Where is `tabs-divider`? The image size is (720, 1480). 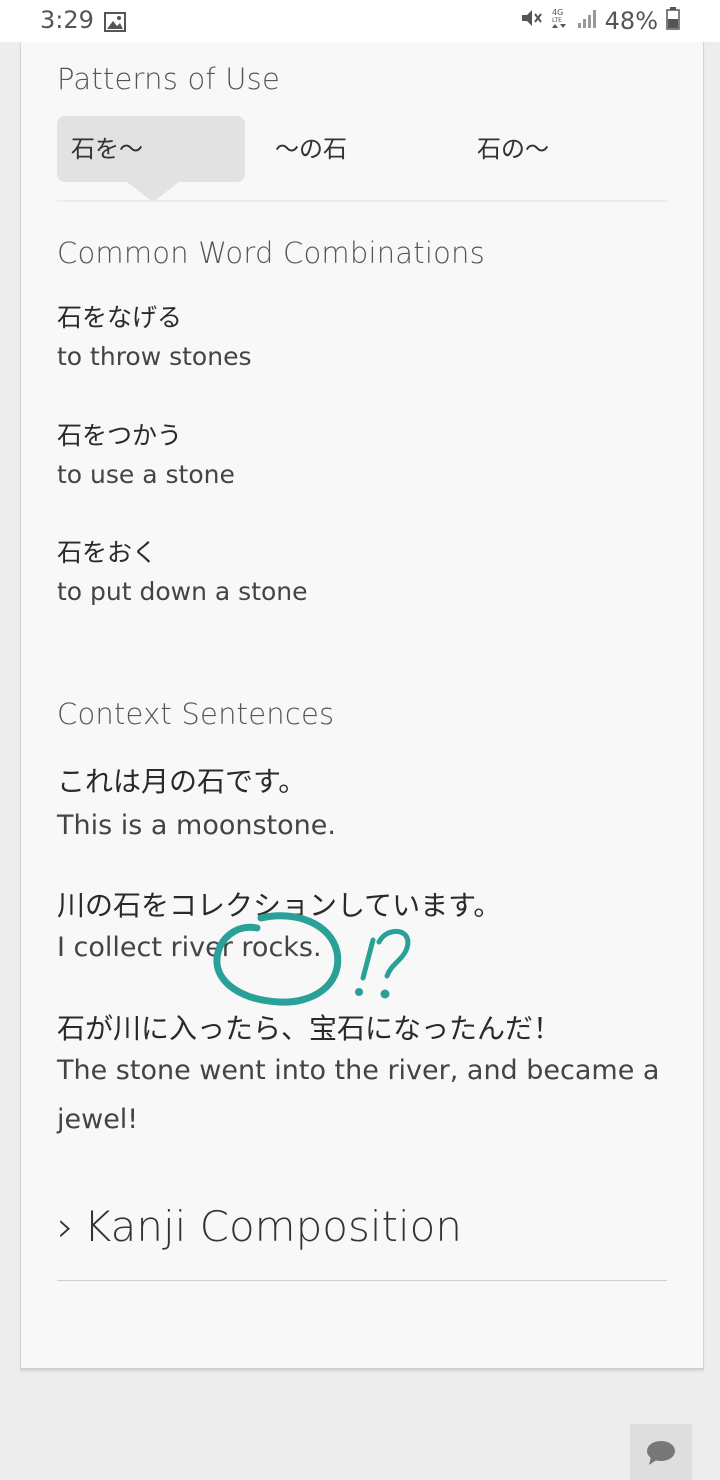 tabs-divider is located at coordinates (362, 201).